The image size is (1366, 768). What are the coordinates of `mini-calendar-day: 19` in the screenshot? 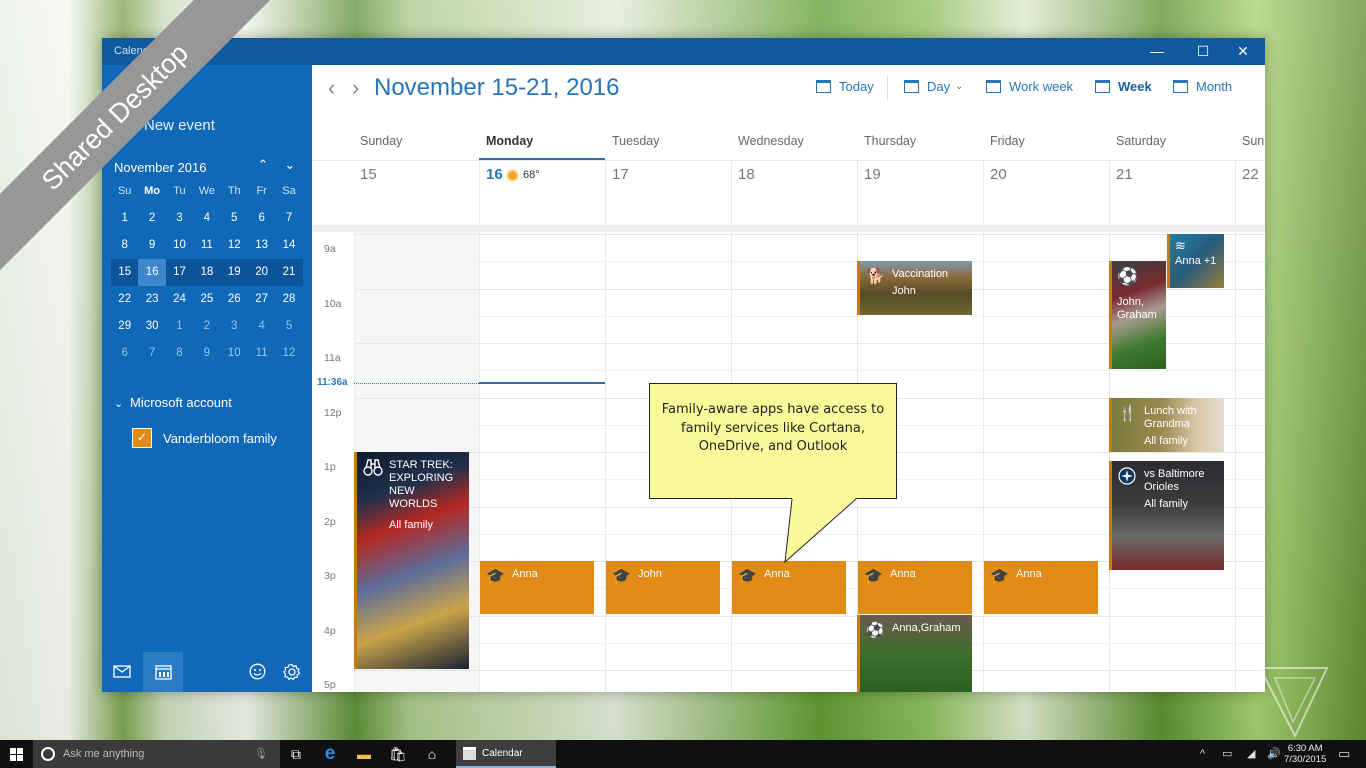 It's located at (234, 272).